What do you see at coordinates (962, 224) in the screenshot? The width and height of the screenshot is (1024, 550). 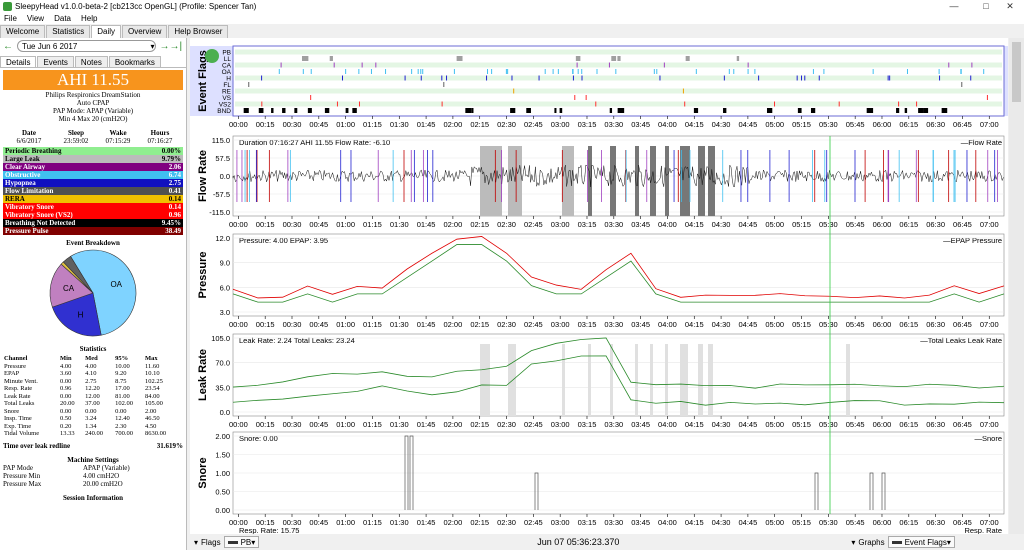 I see `time-tick-label: 06:45` at bounding box center [962, 224].